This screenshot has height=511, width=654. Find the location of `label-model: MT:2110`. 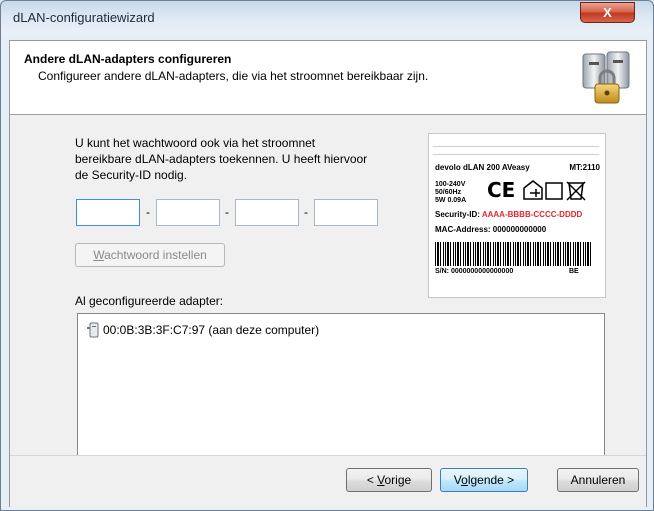

label-model: MT:2110 is located at coordinates (584, 167).